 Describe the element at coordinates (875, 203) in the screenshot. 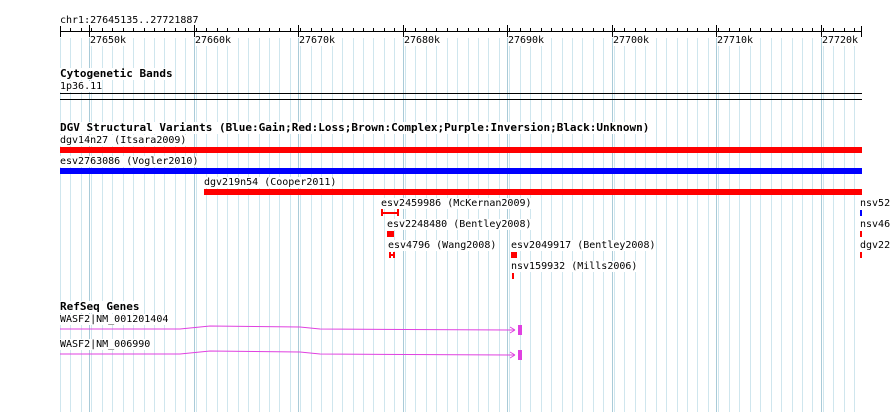

I see `dgv-feature-label: nsv52` at that location.